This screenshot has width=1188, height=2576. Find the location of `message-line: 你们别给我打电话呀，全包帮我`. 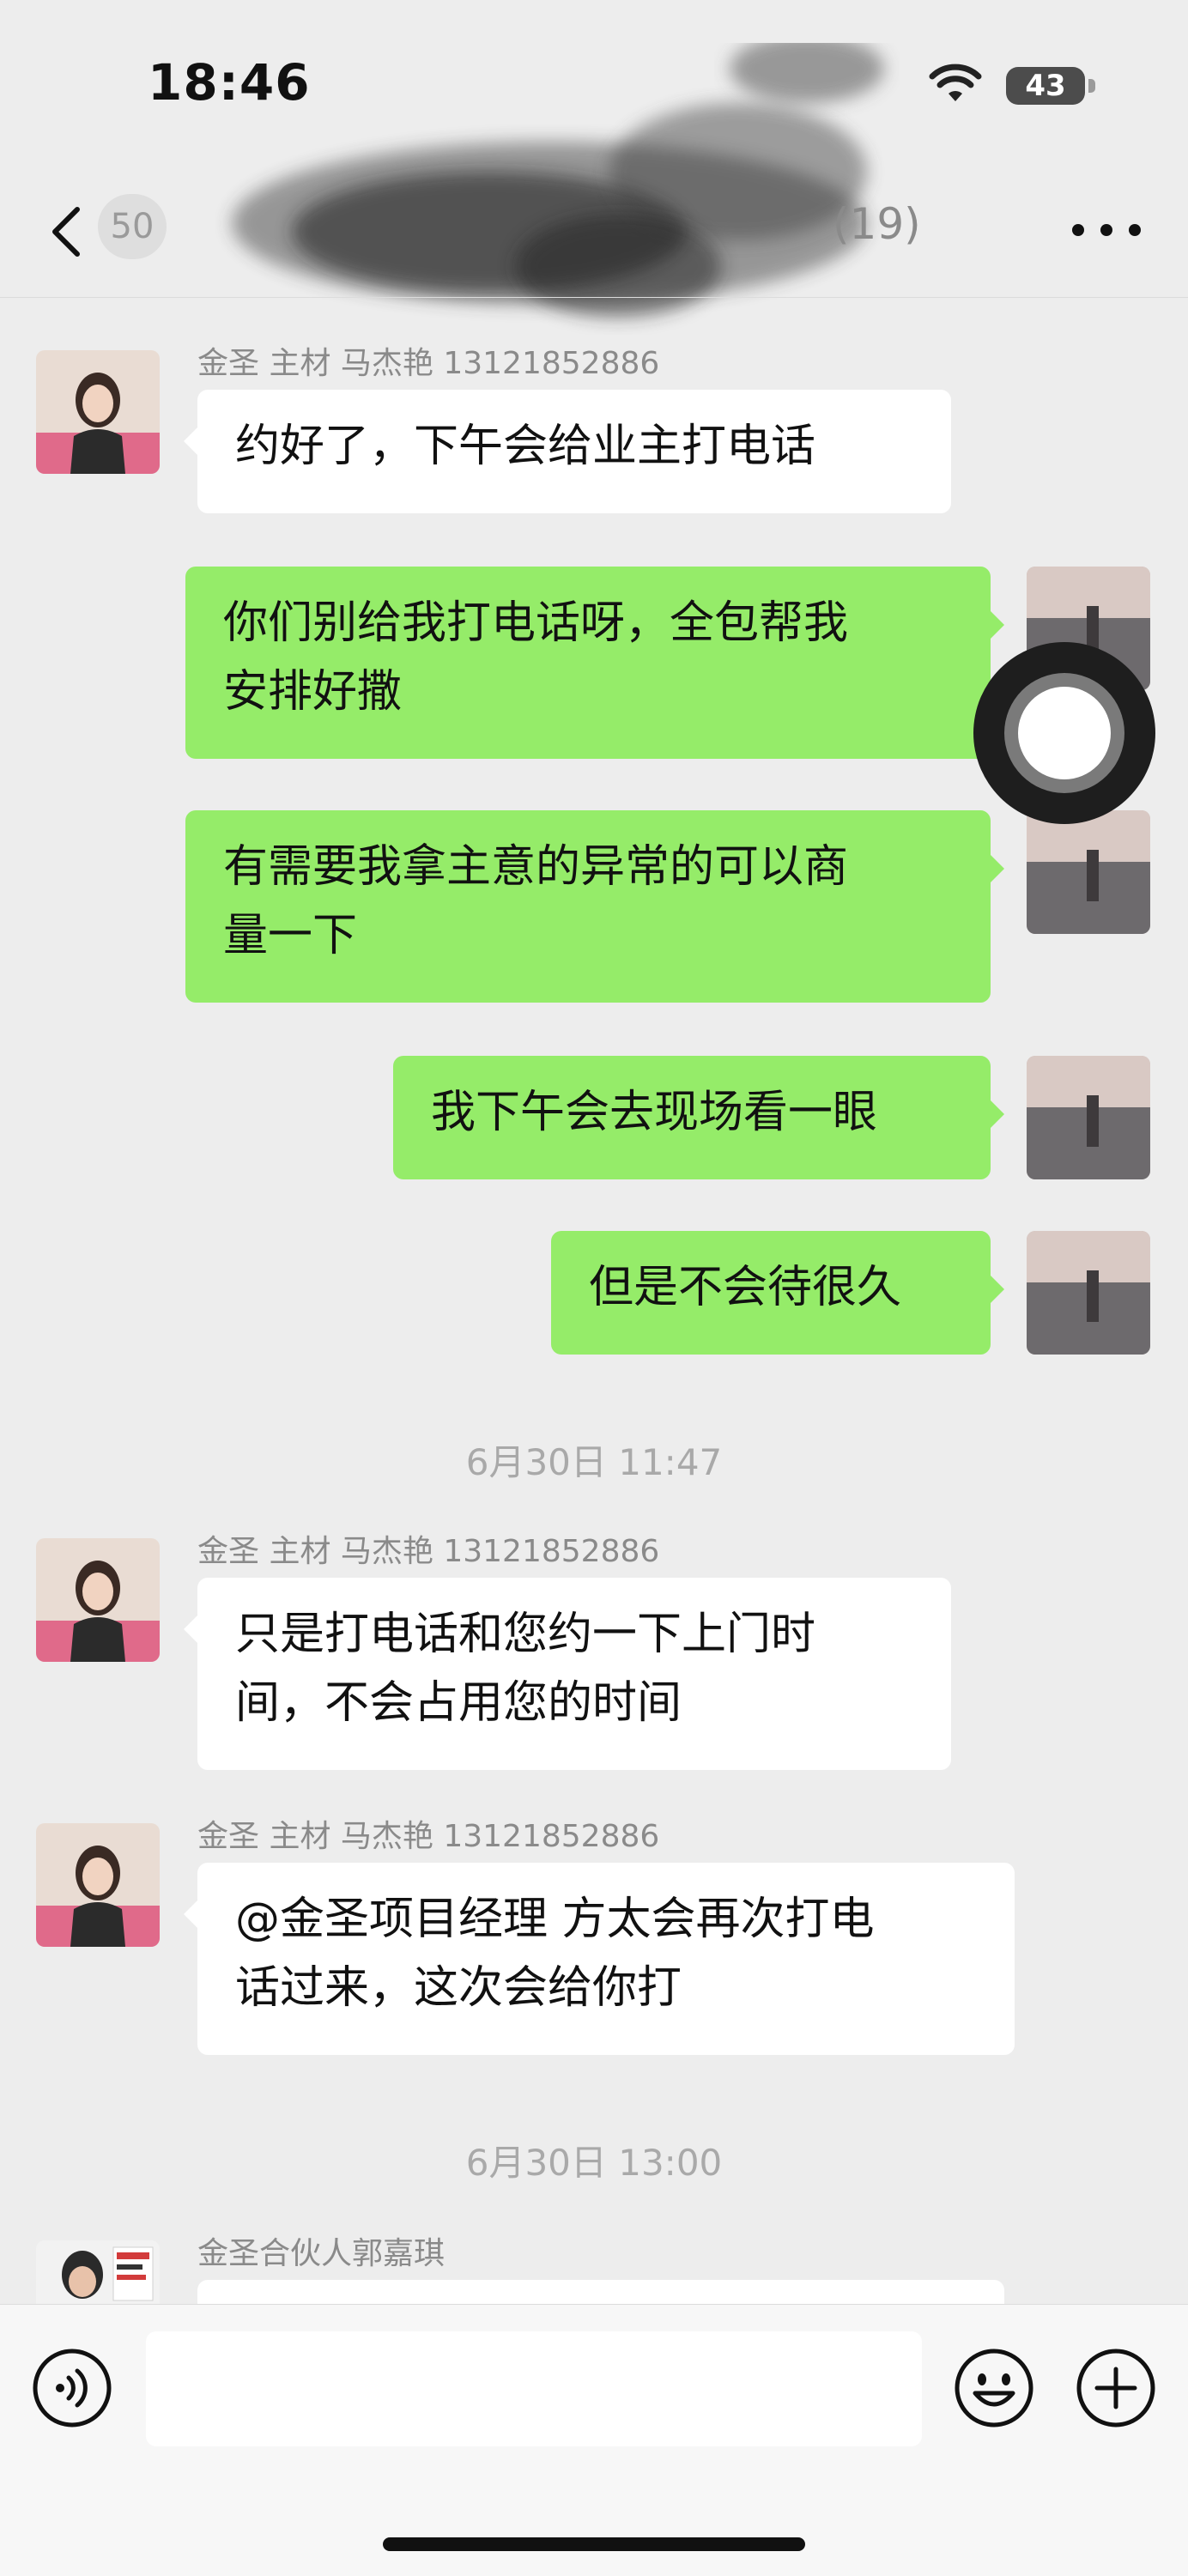

message-line: 你们别给我打电话呀，全包帮我 is located at coordinates (536, 623).